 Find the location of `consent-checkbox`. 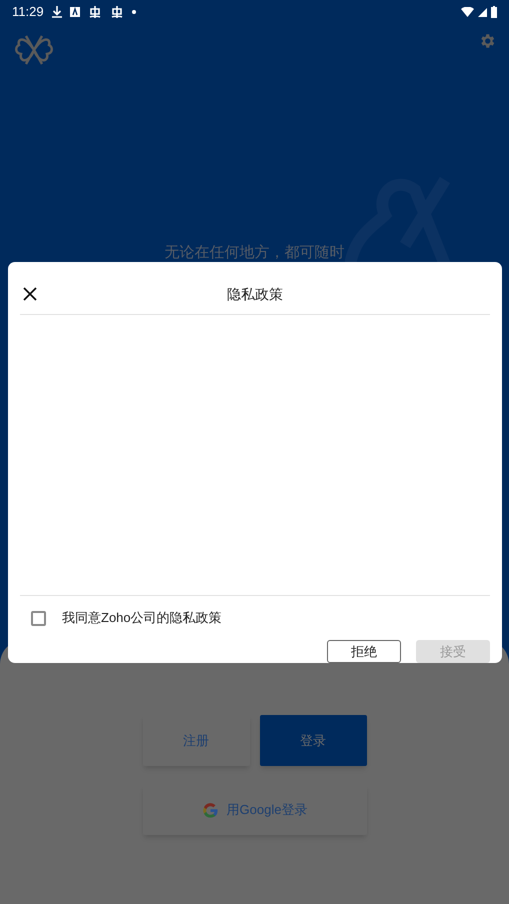

consent-checkbox is located at coordinates (38, 618).